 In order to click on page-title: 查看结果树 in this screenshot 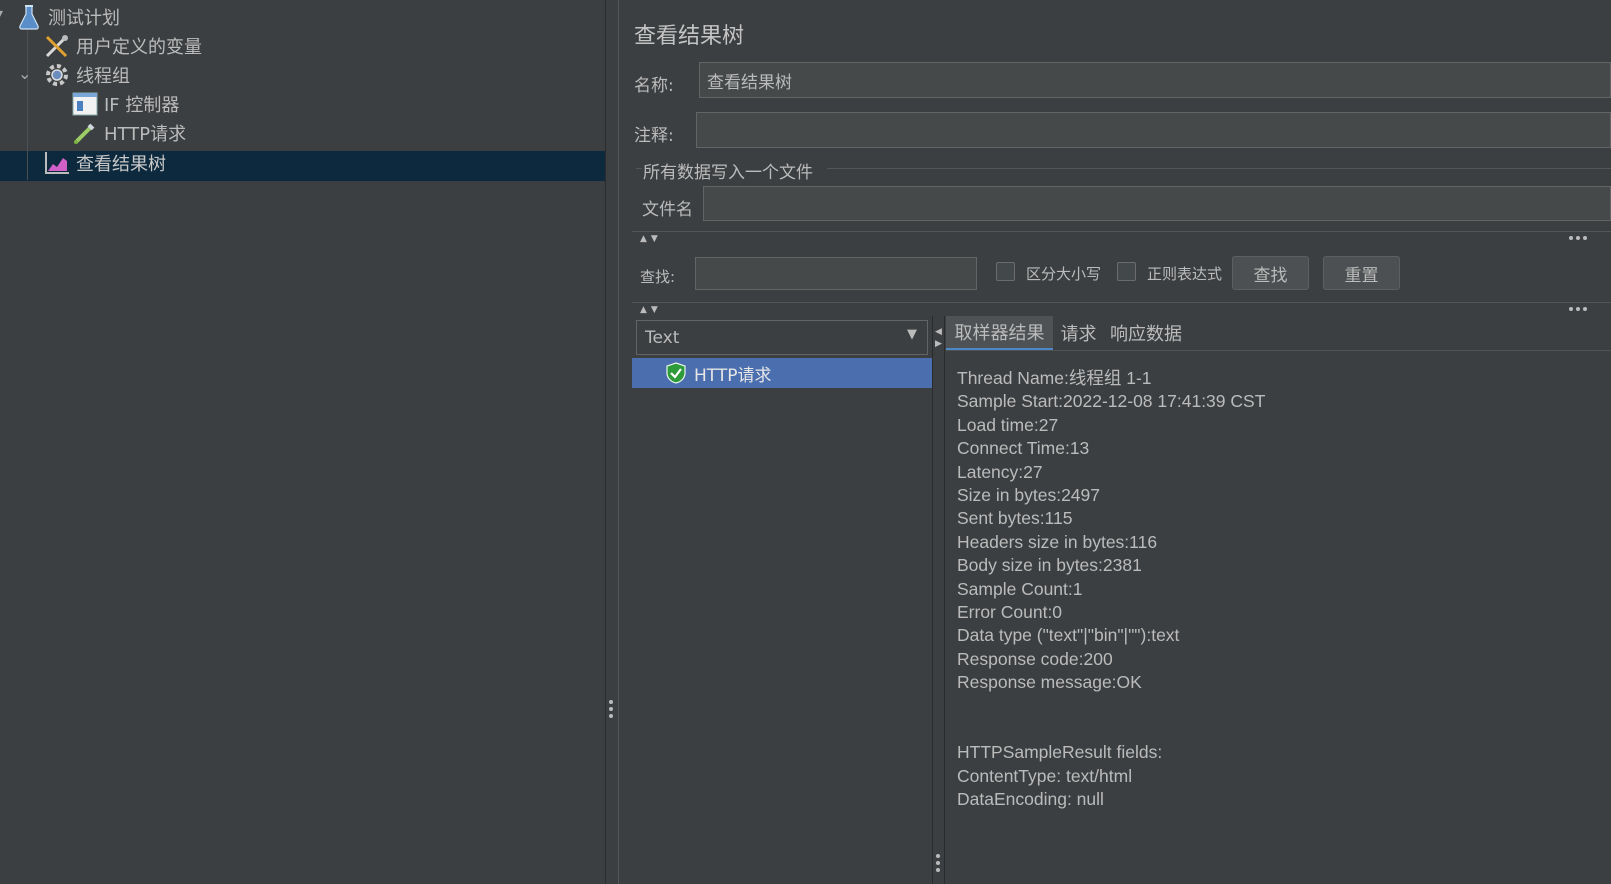, I will do `click(689, 36)`.